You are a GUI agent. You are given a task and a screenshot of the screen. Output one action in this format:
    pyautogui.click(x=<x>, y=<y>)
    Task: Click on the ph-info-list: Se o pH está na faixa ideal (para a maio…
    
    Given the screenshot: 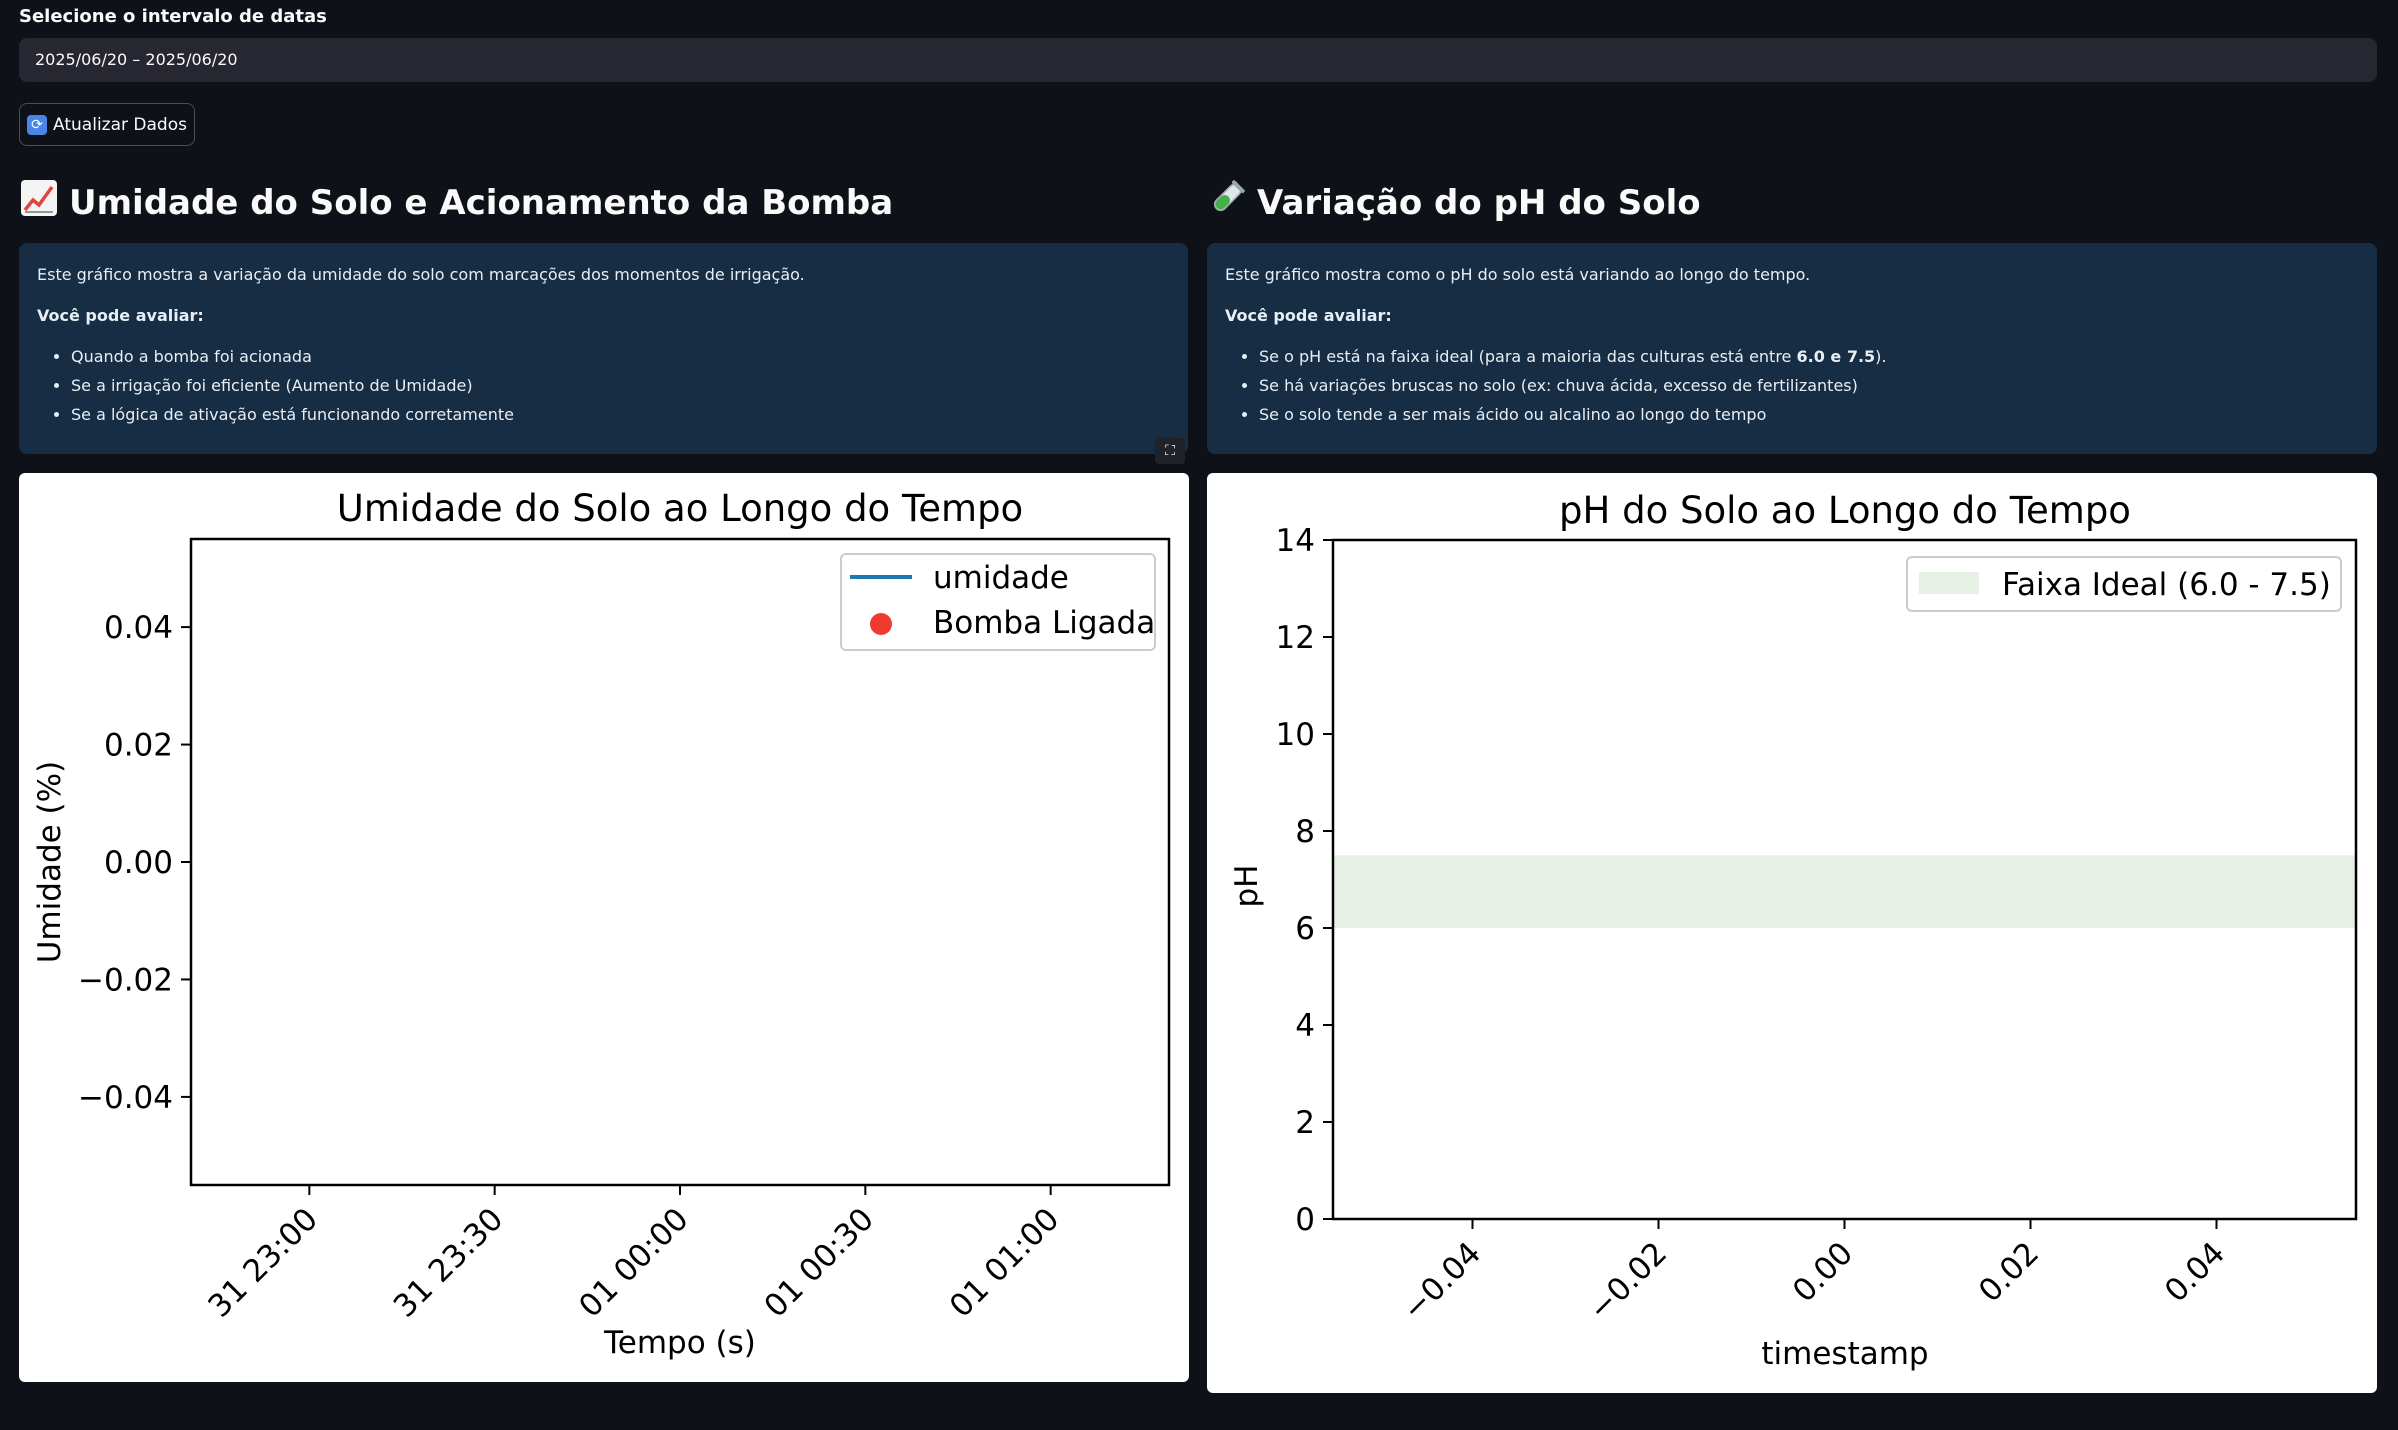 What is the action you would take?
    pyautogui.click(x=1792, y=385)
    